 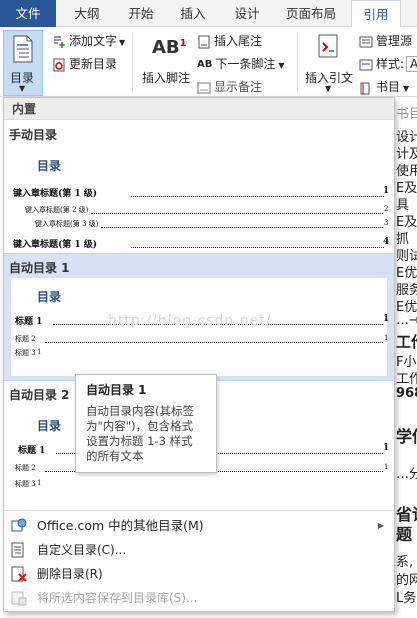 I want to click on tab-design: 设计, so click(x=247, y=13).